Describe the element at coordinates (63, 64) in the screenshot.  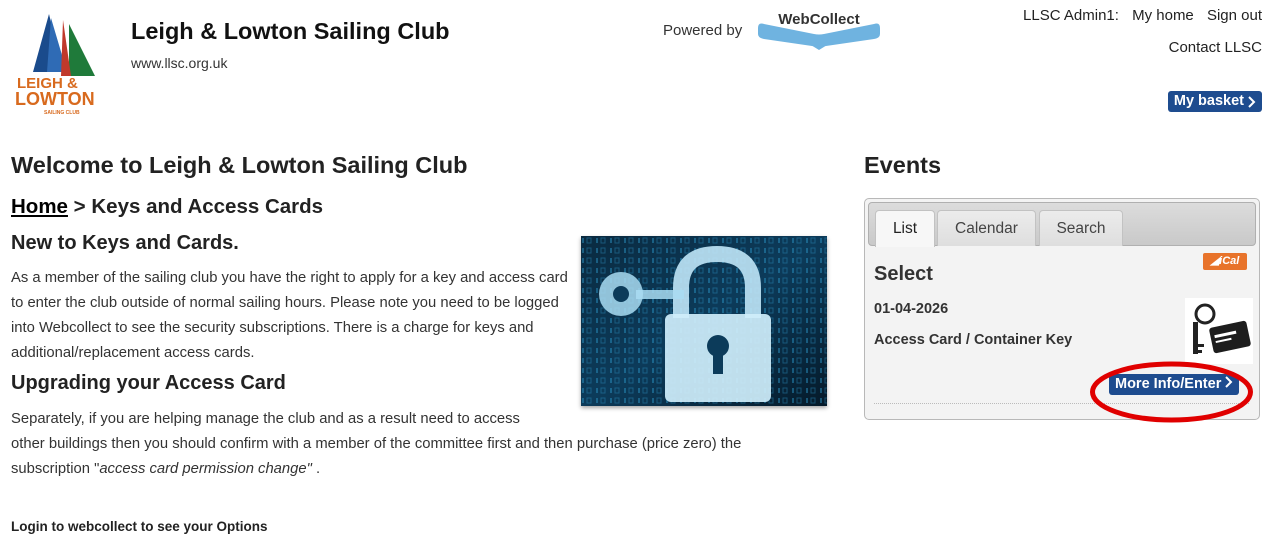
I see `club-logo: LEIGH & LOWTON SAILING CLUB` at that location.